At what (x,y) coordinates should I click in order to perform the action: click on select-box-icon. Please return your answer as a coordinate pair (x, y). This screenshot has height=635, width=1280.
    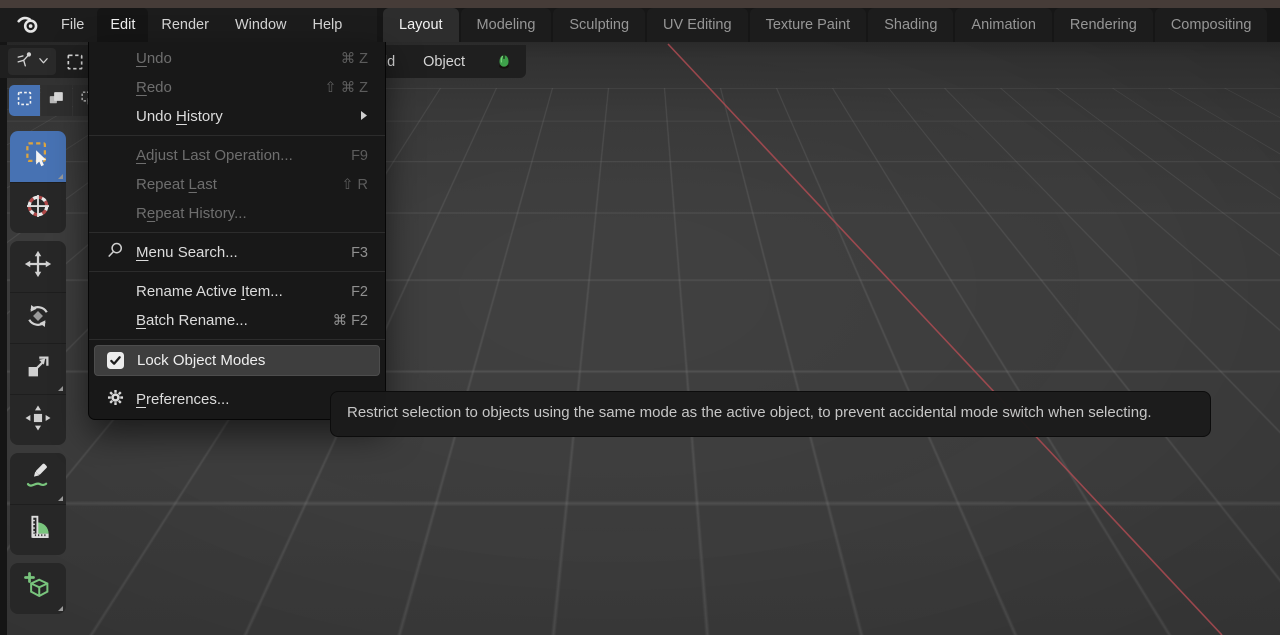
    Looking at the image, I should click on (75, 62).